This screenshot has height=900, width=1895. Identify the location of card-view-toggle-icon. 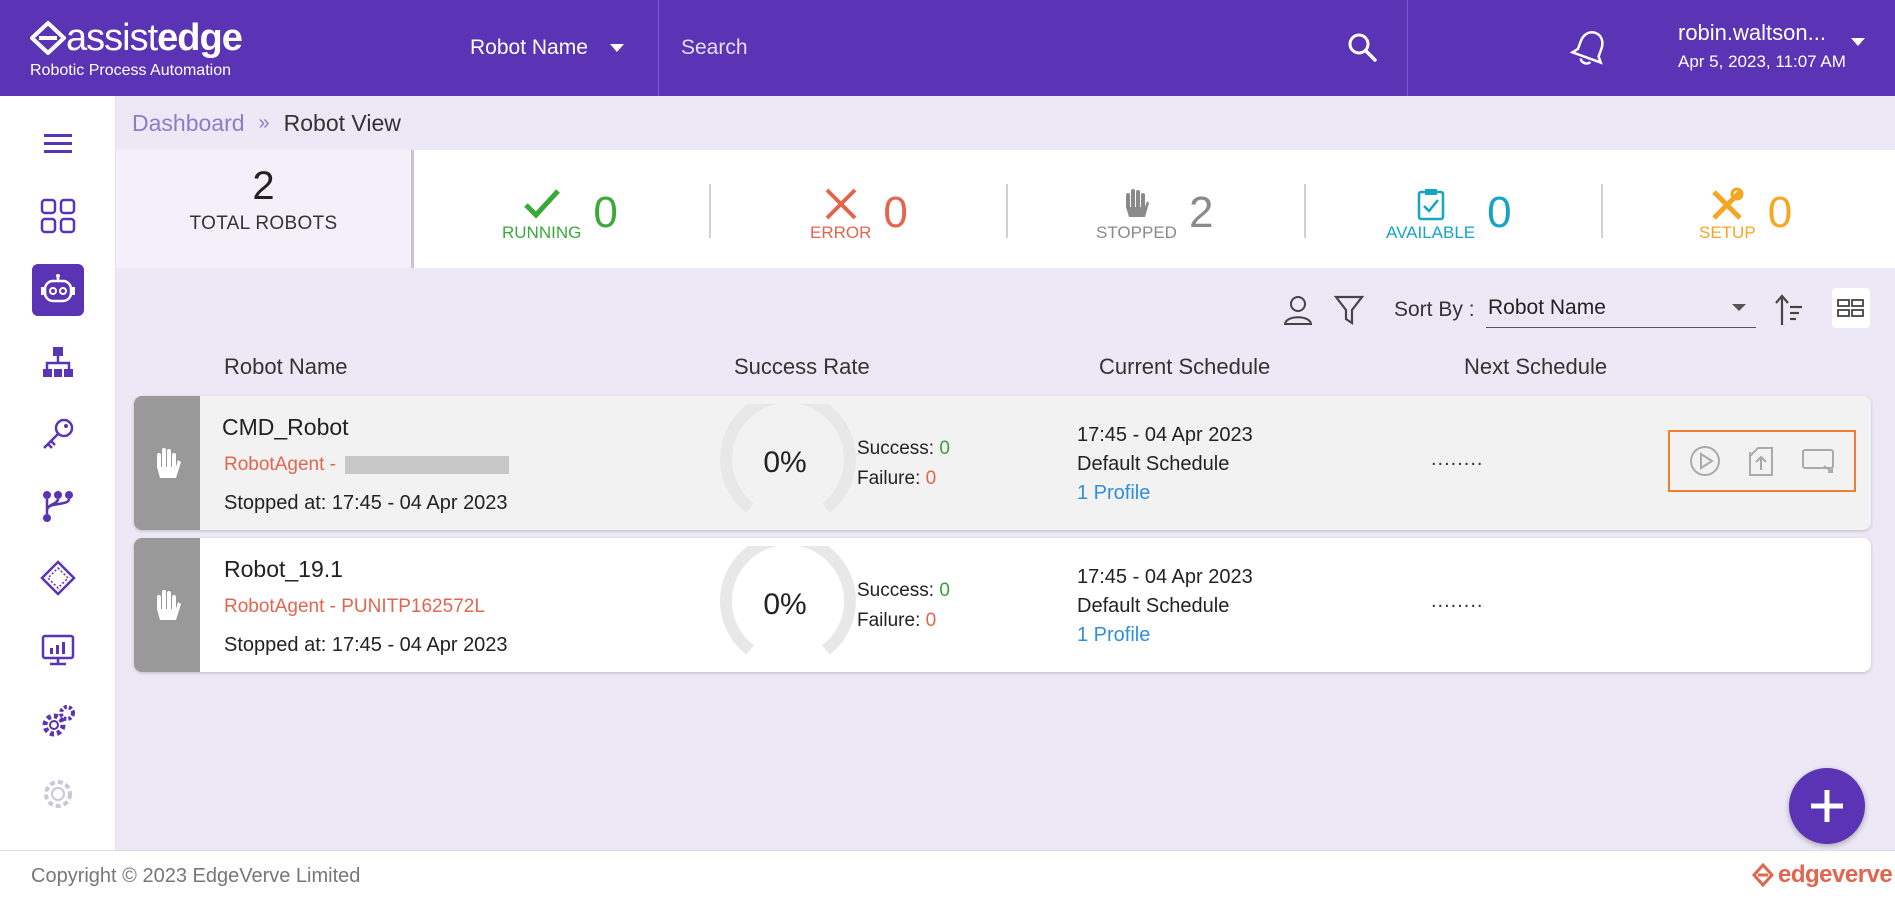
(1851, 308).